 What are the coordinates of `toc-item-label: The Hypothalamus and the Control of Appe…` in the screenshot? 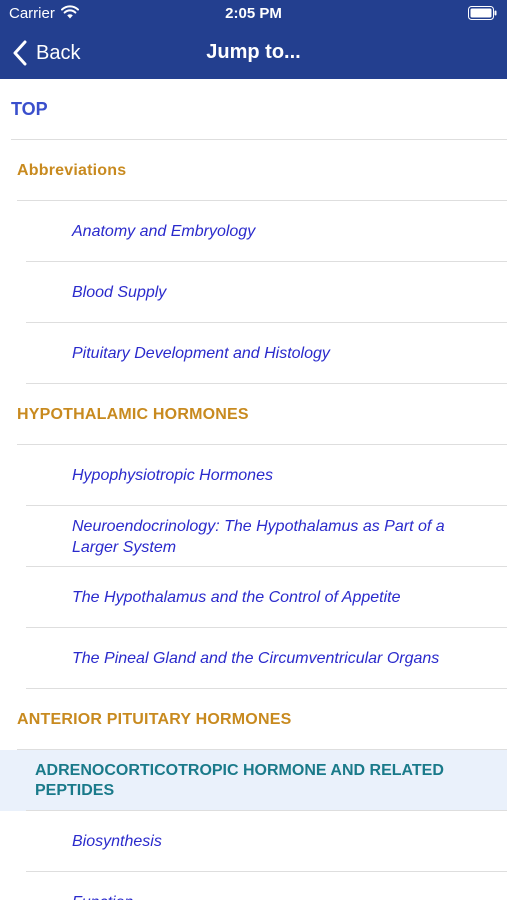 It's located at (236, 597).